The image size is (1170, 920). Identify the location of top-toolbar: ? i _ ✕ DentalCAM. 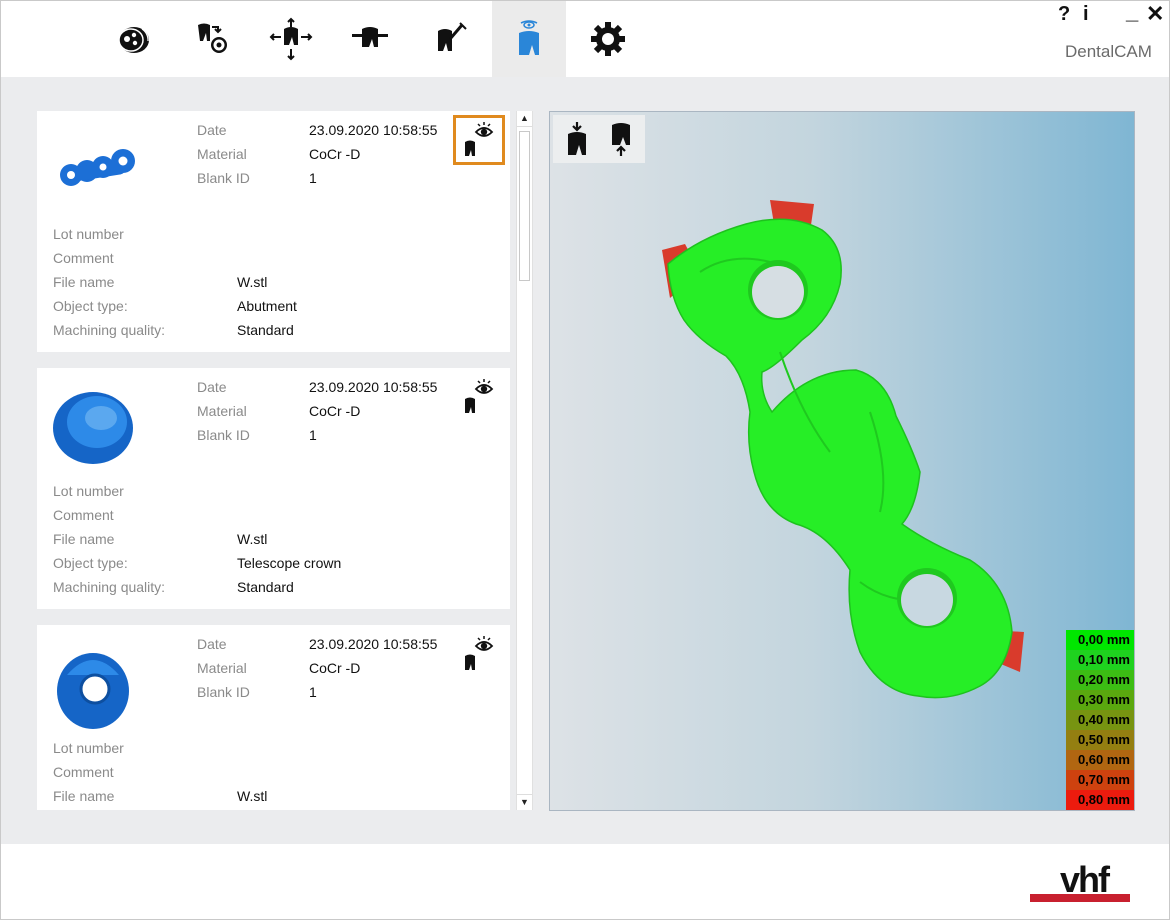
(585, 39).